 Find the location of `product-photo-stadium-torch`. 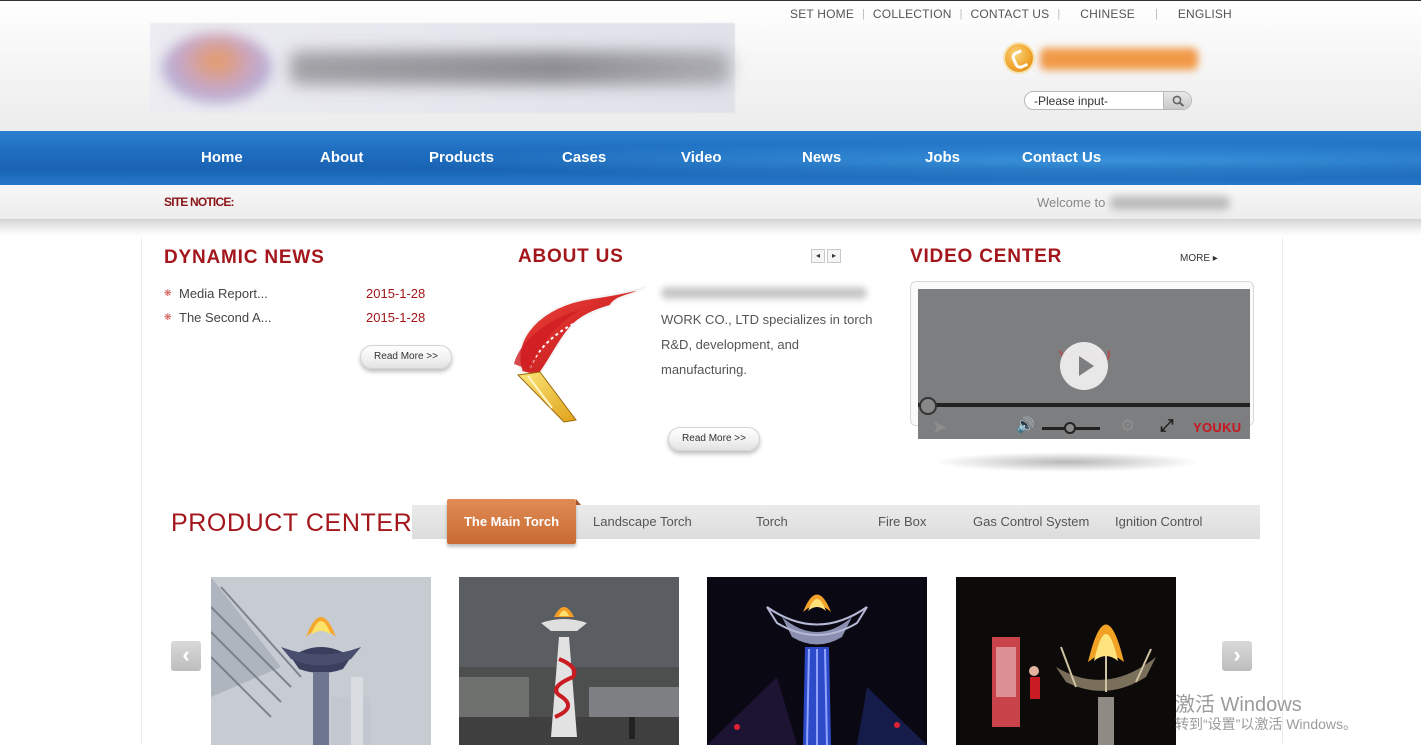

product-photo-stadium-torch is located at coordinates (321, 661).